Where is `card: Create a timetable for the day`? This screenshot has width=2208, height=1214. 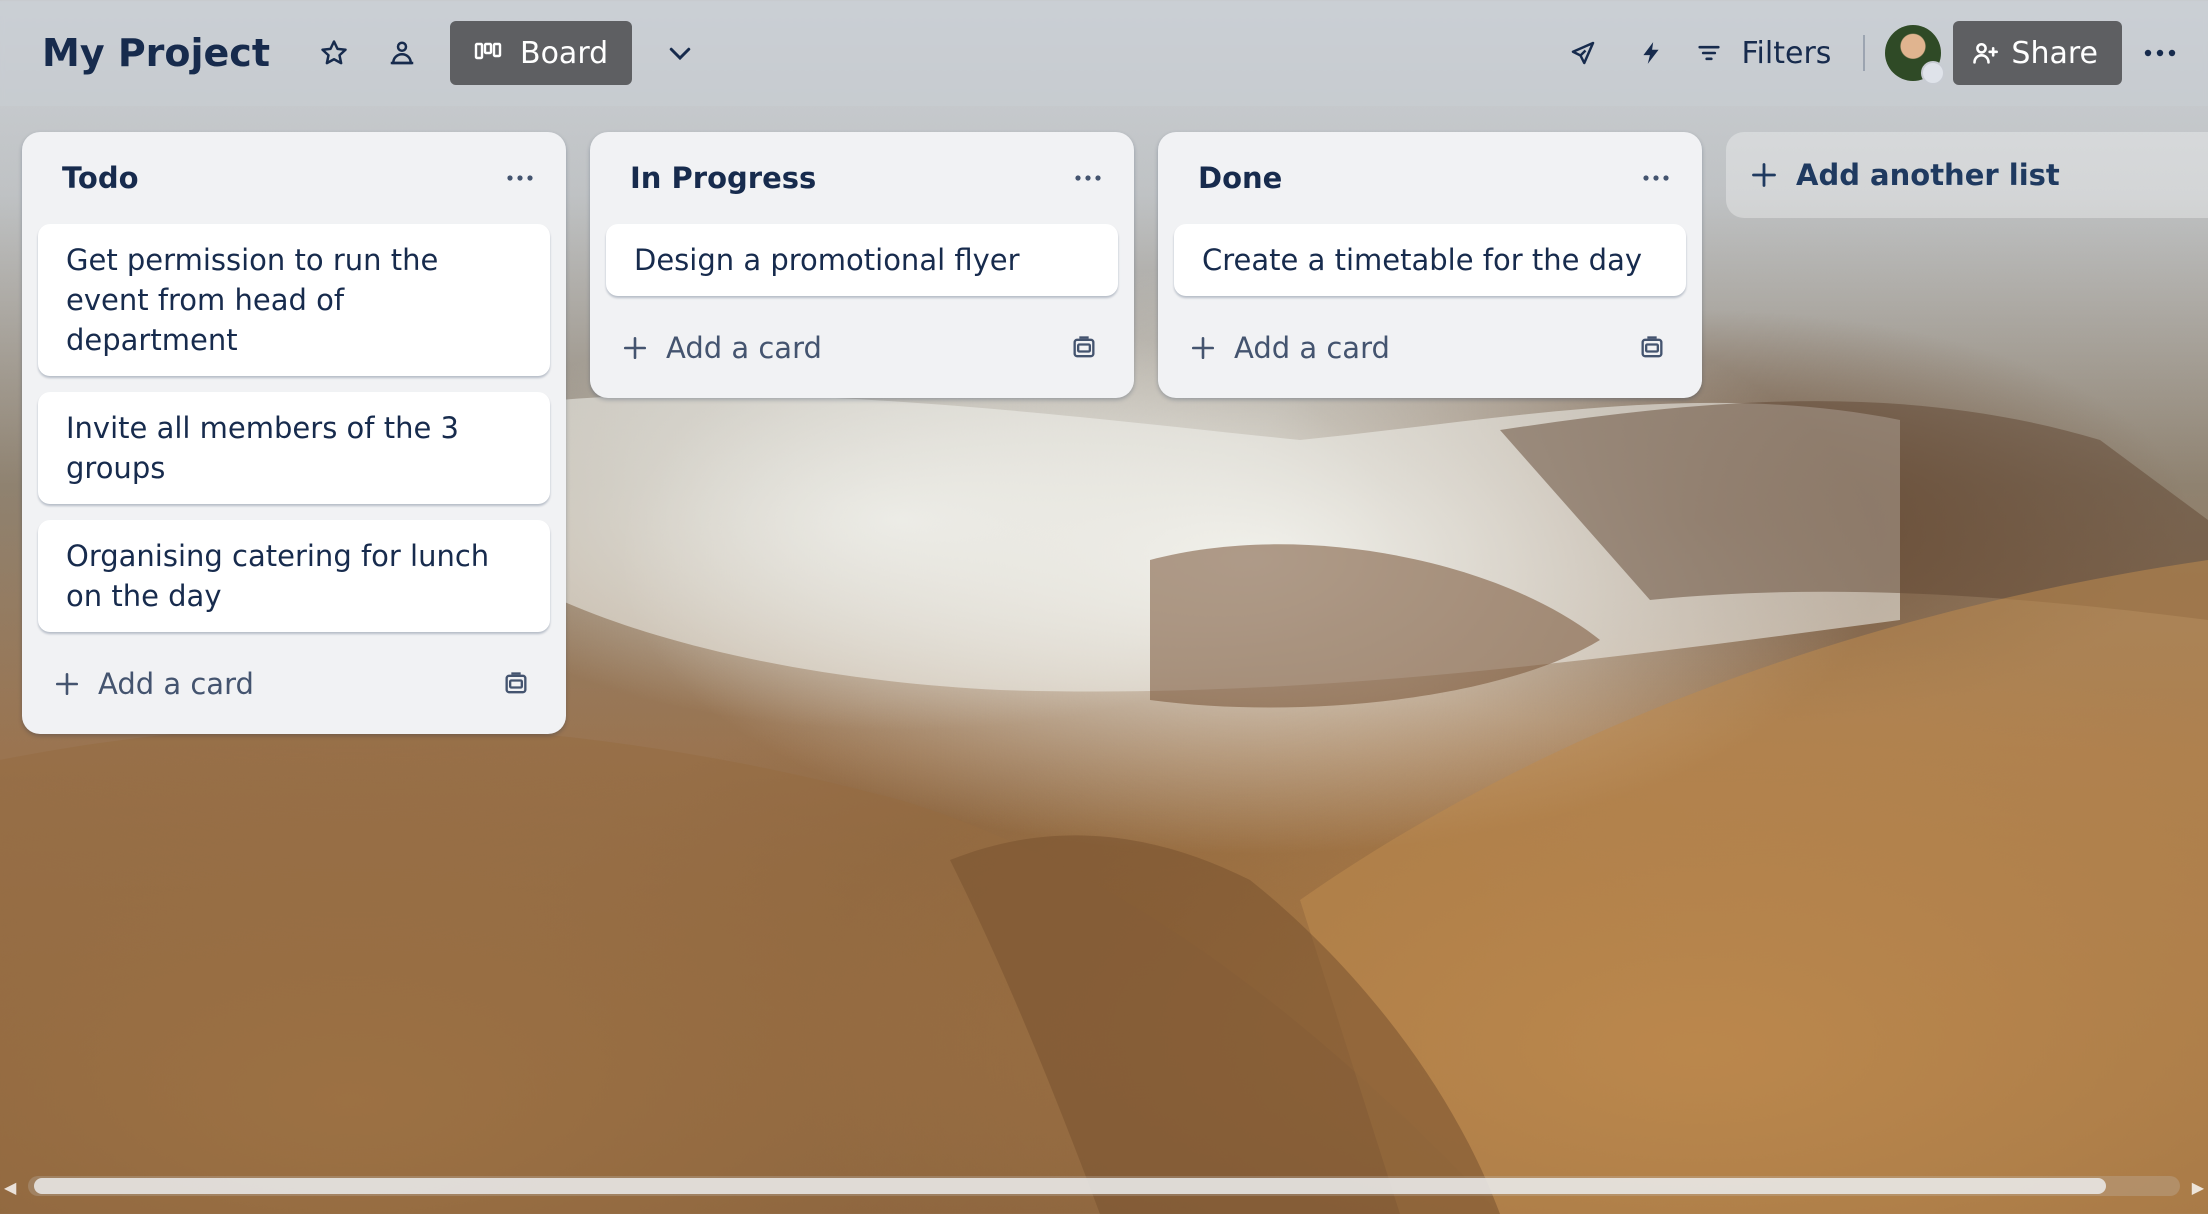 card: Create a timetable for the day is located at coordinates (1430, 260).